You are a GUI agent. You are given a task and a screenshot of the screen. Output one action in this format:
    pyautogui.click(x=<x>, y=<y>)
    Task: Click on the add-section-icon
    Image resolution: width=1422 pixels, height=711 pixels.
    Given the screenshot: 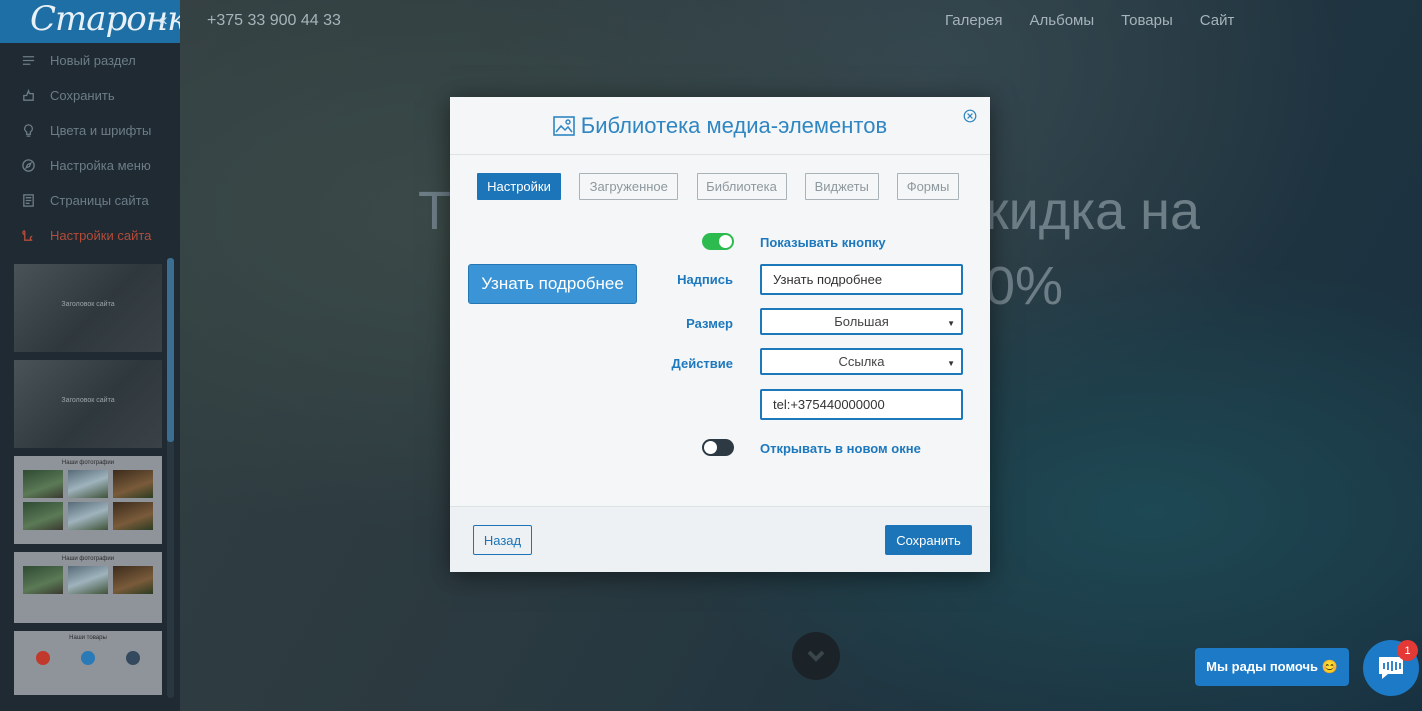 What is the action you would take?
    pyautogui.click(x=28, y=61)
    